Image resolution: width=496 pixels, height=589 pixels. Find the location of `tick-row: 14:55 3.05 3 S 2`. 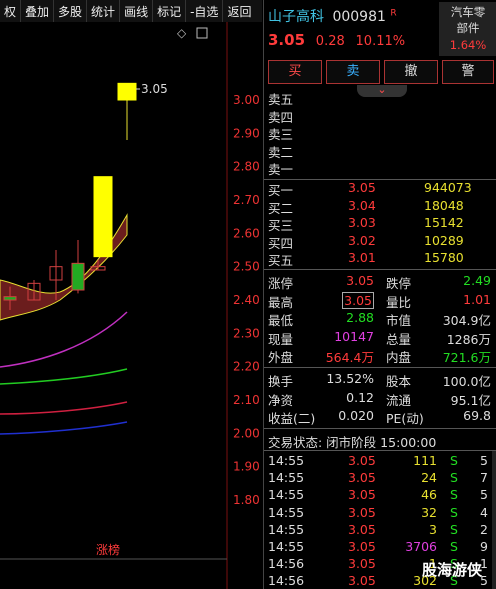

tick-row: 14:55 3.05 3 S 2 is located at coordinates (380, 530).